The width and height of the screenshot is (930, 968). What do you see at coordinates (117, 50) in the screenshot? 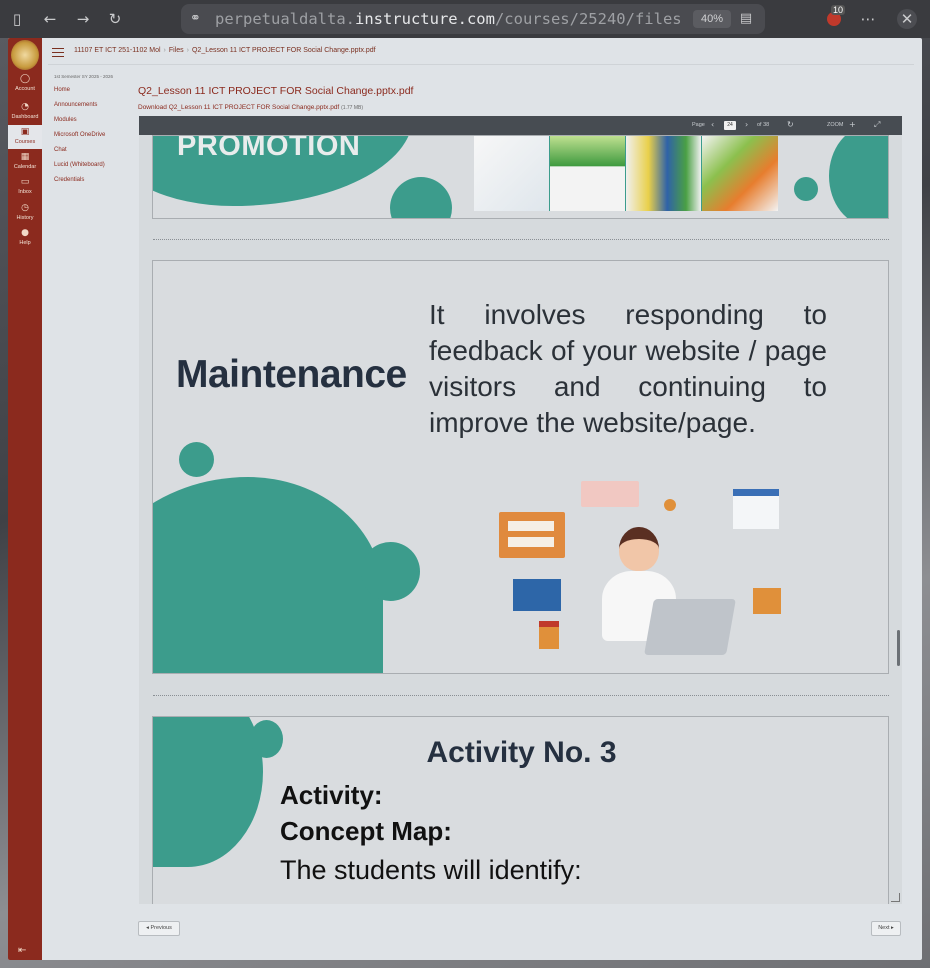
I see `breadcrumb-course: 11107 ET ICT 251-1102 Mol` at bounding box center [117, 50].